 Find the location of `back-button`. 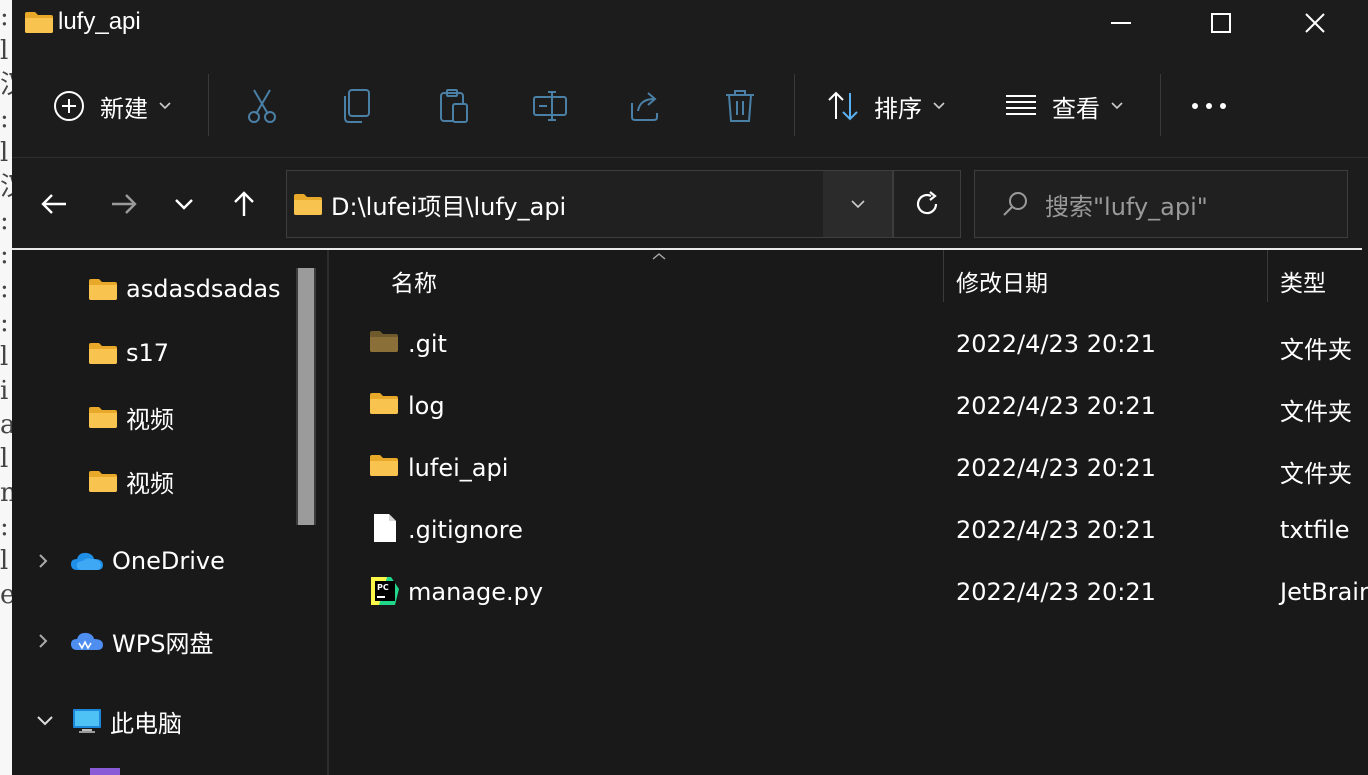

back-button is located at coordinates (54, 204).